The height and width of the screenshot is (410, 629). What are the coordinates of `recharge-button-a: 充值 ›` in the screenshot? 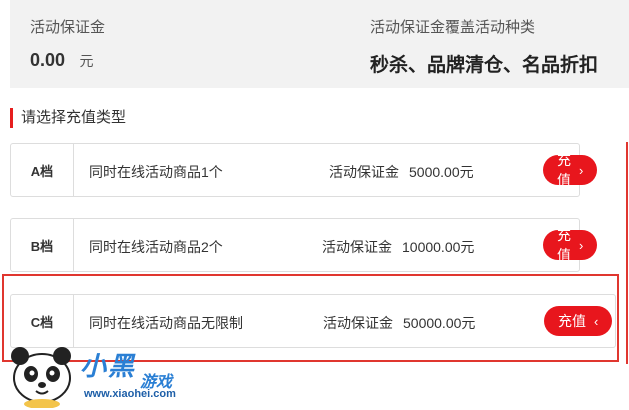 It's located at (570, 170).